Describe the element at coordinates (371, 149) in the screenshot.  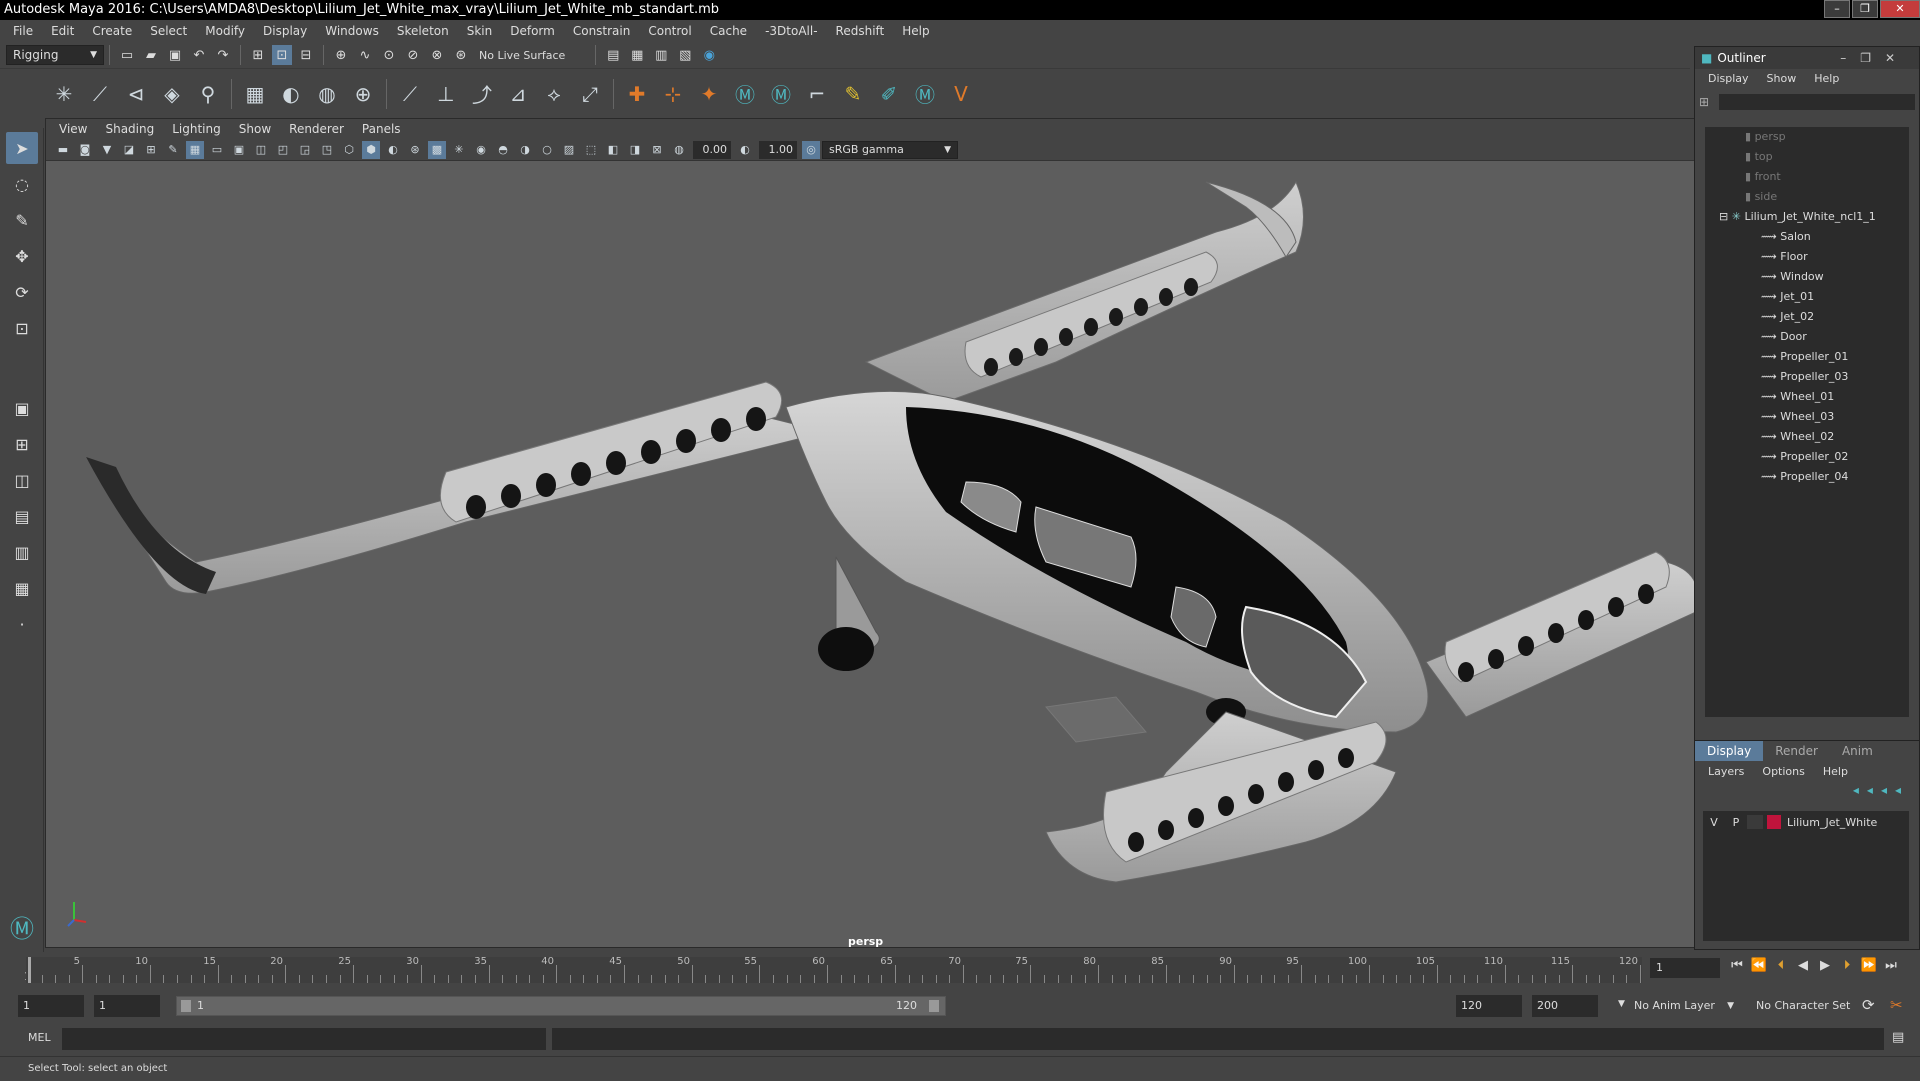
I see `smooth-shade-icon: ⬢` at that location.